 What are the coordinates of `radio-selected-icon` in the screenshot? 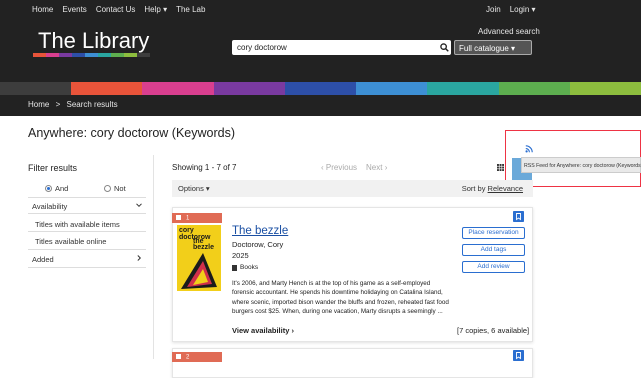 It's located at (48, 188).